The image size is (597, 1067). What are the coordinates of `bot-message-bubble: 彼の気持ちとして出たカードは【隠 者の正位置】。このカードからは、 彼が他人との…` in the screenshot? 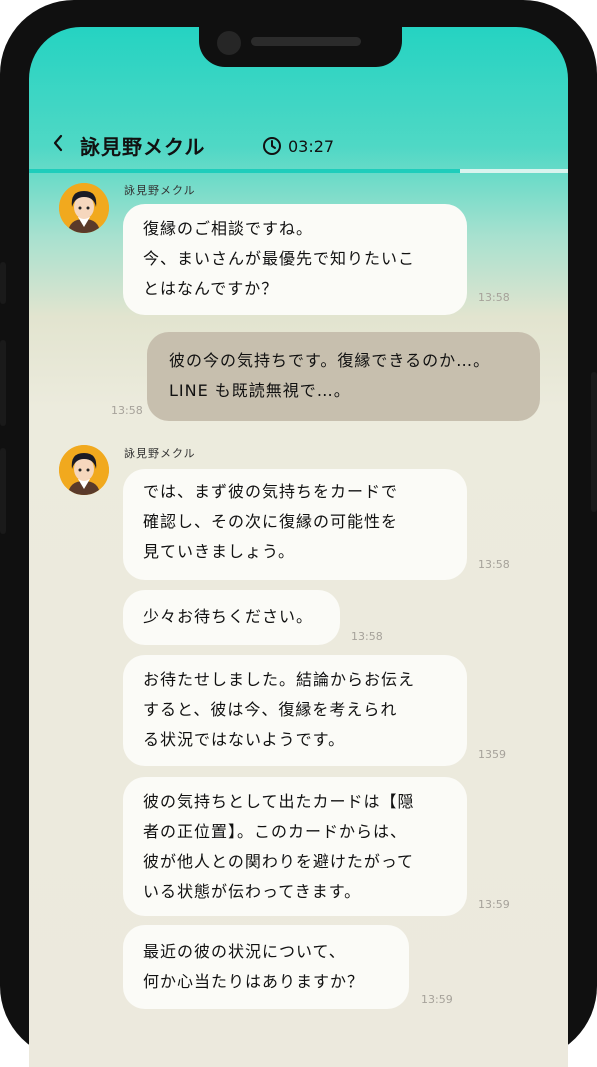 It's located at (295, 846).